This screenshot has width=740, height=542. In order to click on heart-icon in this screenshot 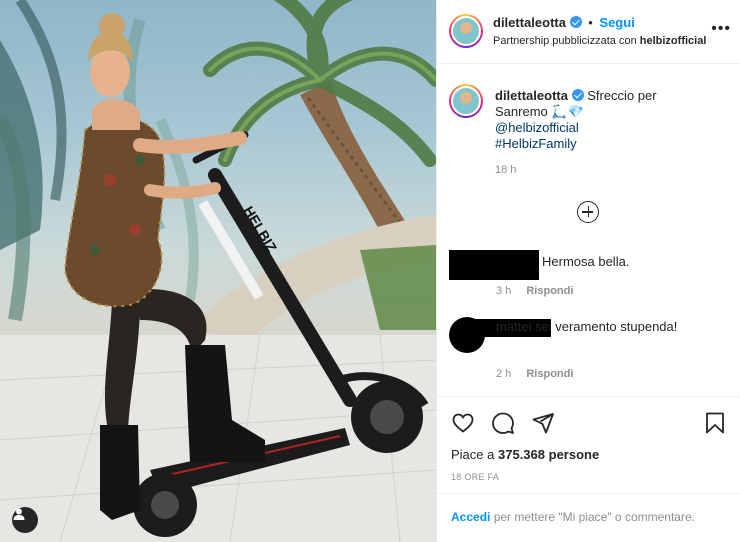, I will do `click(463, 423)`.